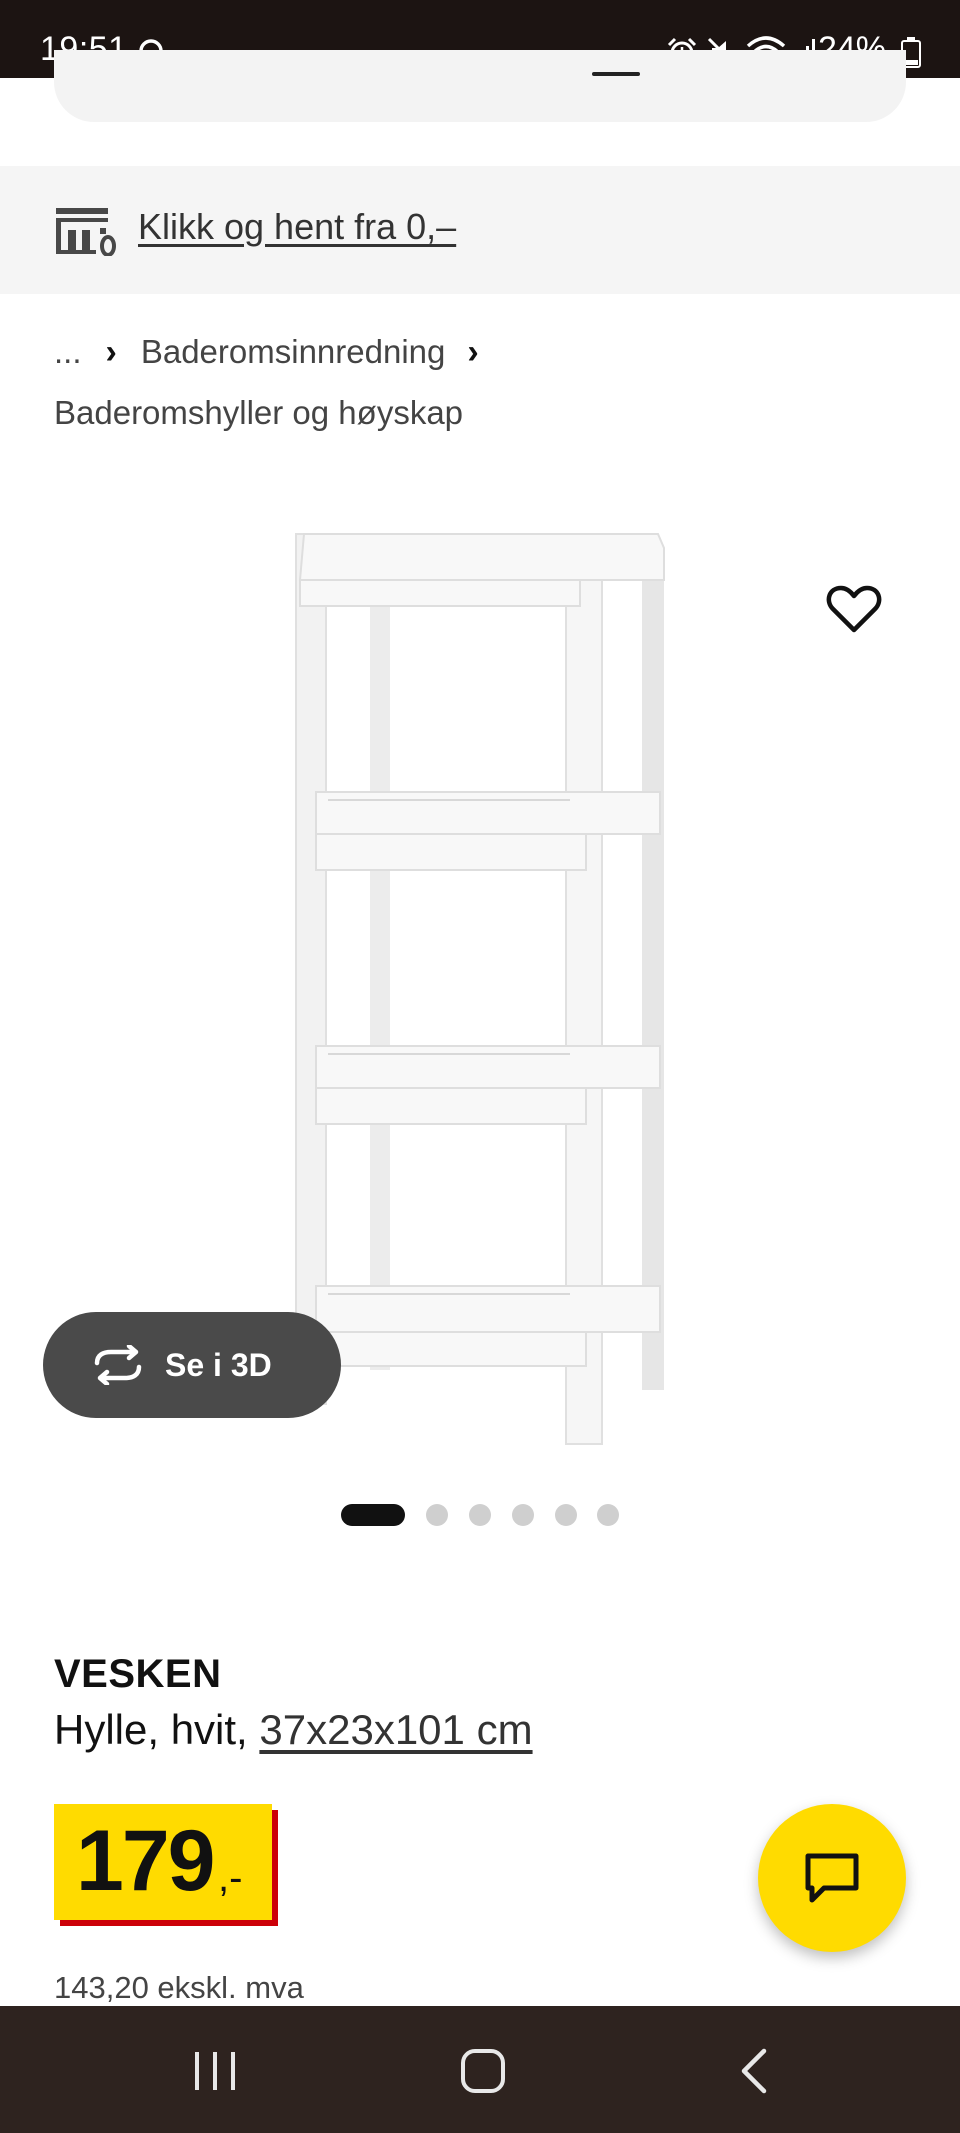 This screenshot has width=960, height=2133. I want to click on chat-button, so click(832, 1878).